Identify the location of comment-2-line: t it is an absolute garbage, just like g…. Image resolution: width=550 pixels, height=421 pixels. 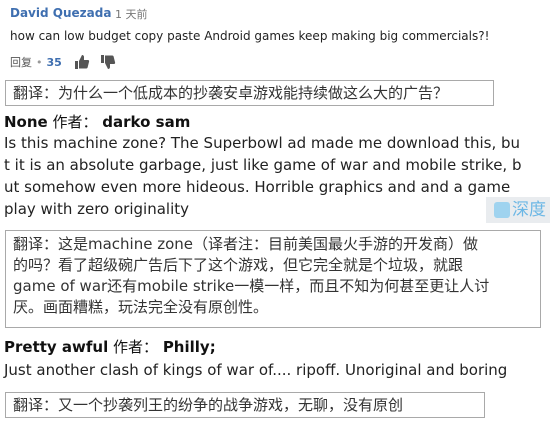
(263, 165).